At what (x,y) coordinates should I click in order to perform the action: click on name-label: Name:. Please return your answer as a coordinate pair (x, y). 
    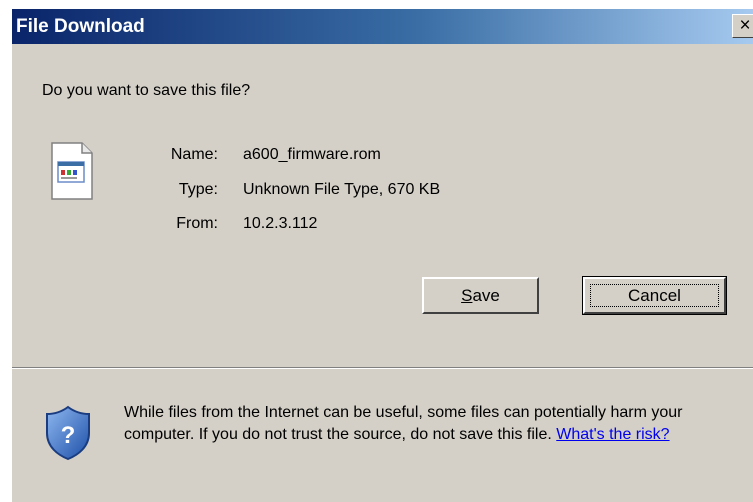
    Looking at the image, I should click on (194, 154).